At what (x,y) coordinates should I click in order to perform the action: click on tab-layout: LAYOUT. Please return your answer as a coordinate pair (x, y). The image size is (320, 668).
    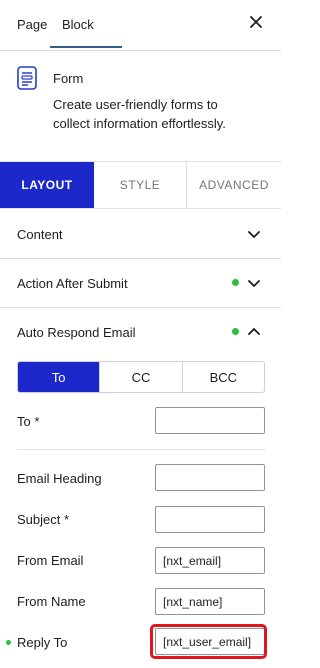
    Looking at the image, I should click on (47, 185).